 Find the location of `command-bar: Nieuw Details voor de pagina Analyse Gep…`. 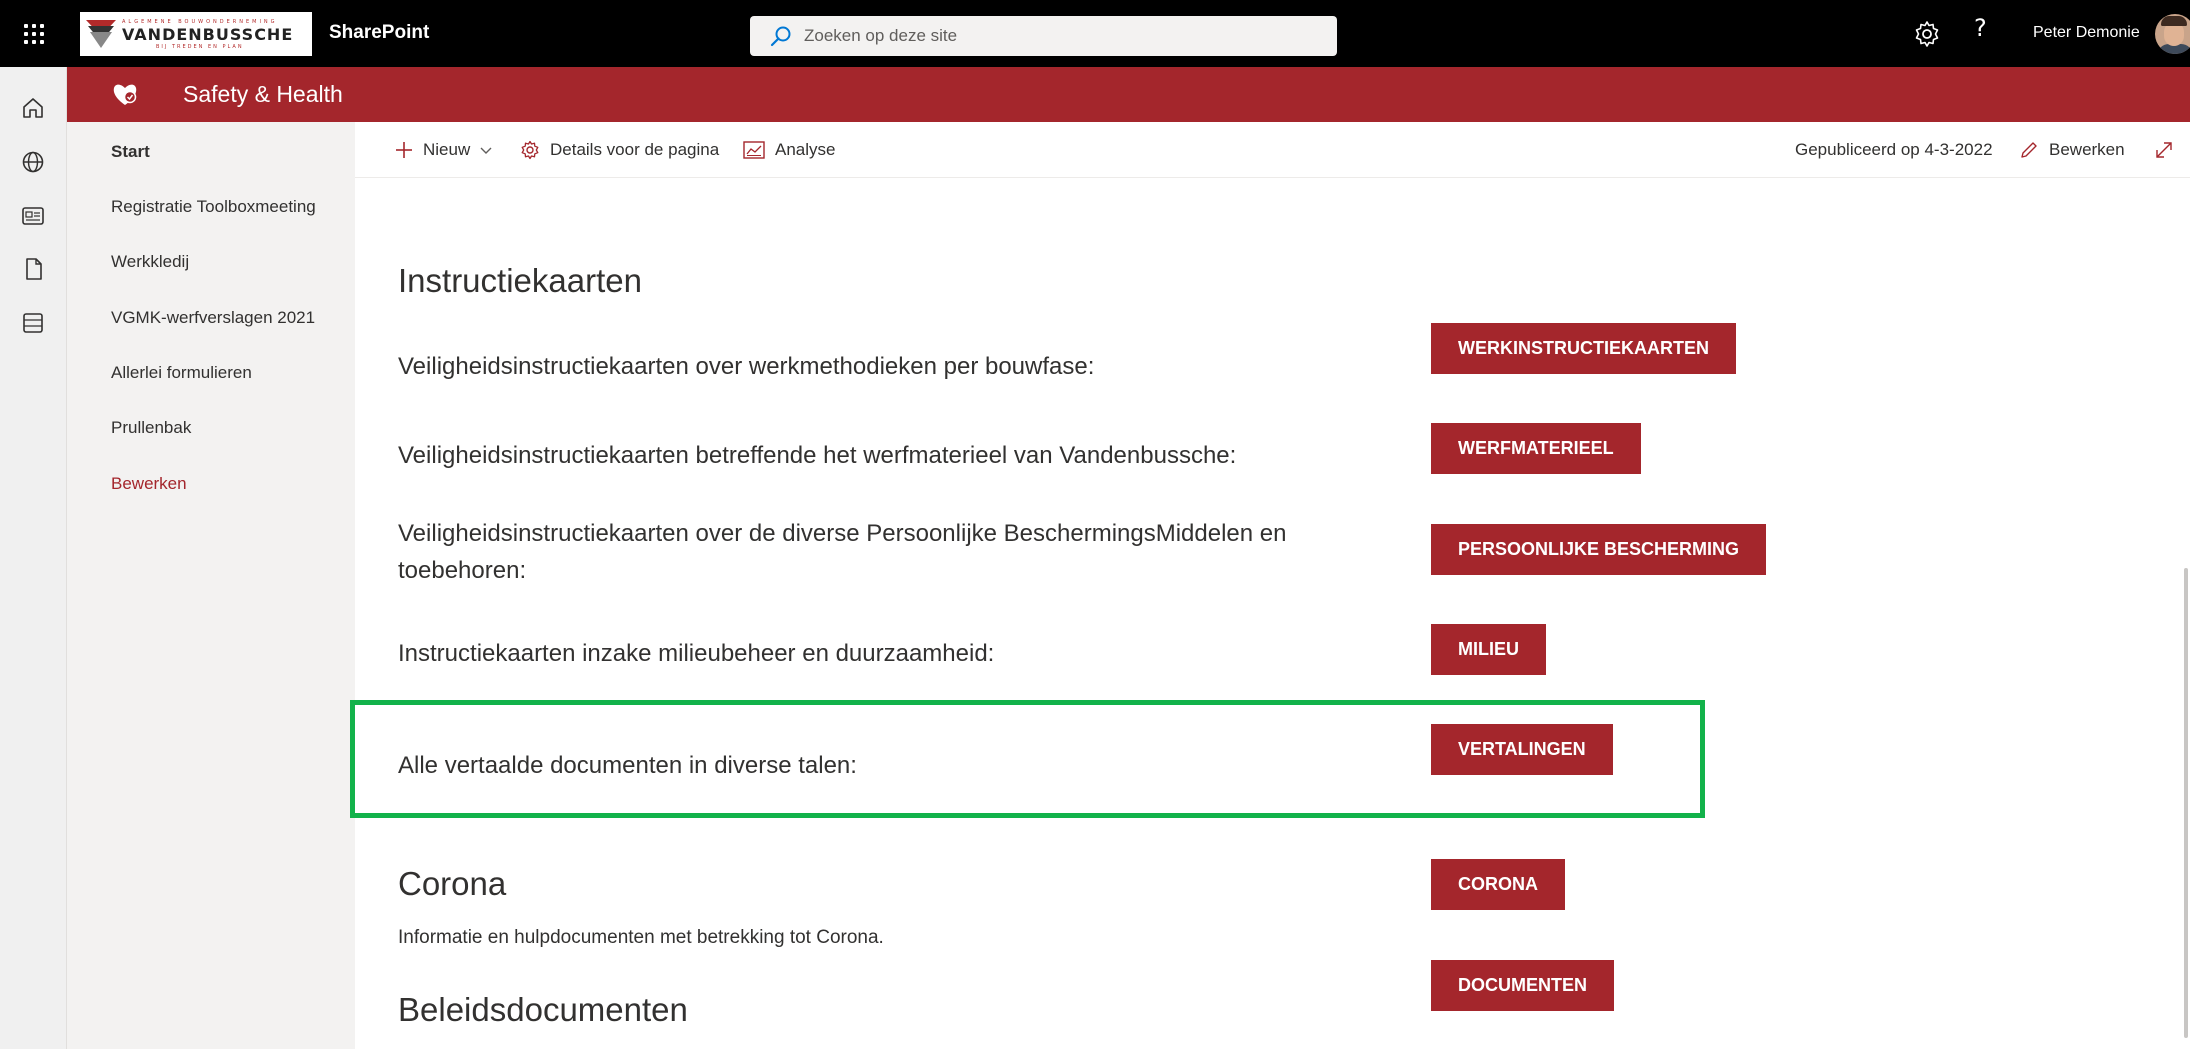

command-bar: Nieuw Details voor de pagina Analyse Gep… is located at coordinates (1272, 150).